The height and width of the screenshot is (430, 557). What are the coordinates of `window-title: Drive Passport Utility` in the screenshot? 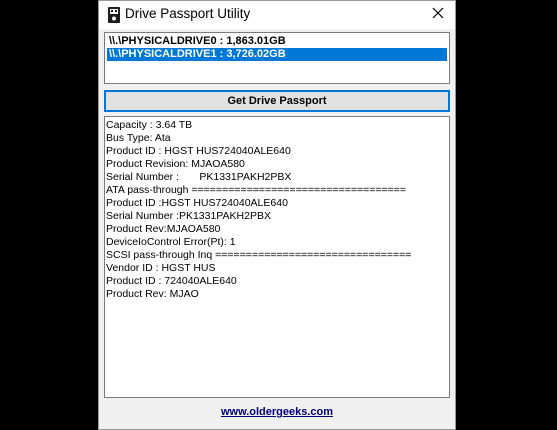 It's located at (188, 13).